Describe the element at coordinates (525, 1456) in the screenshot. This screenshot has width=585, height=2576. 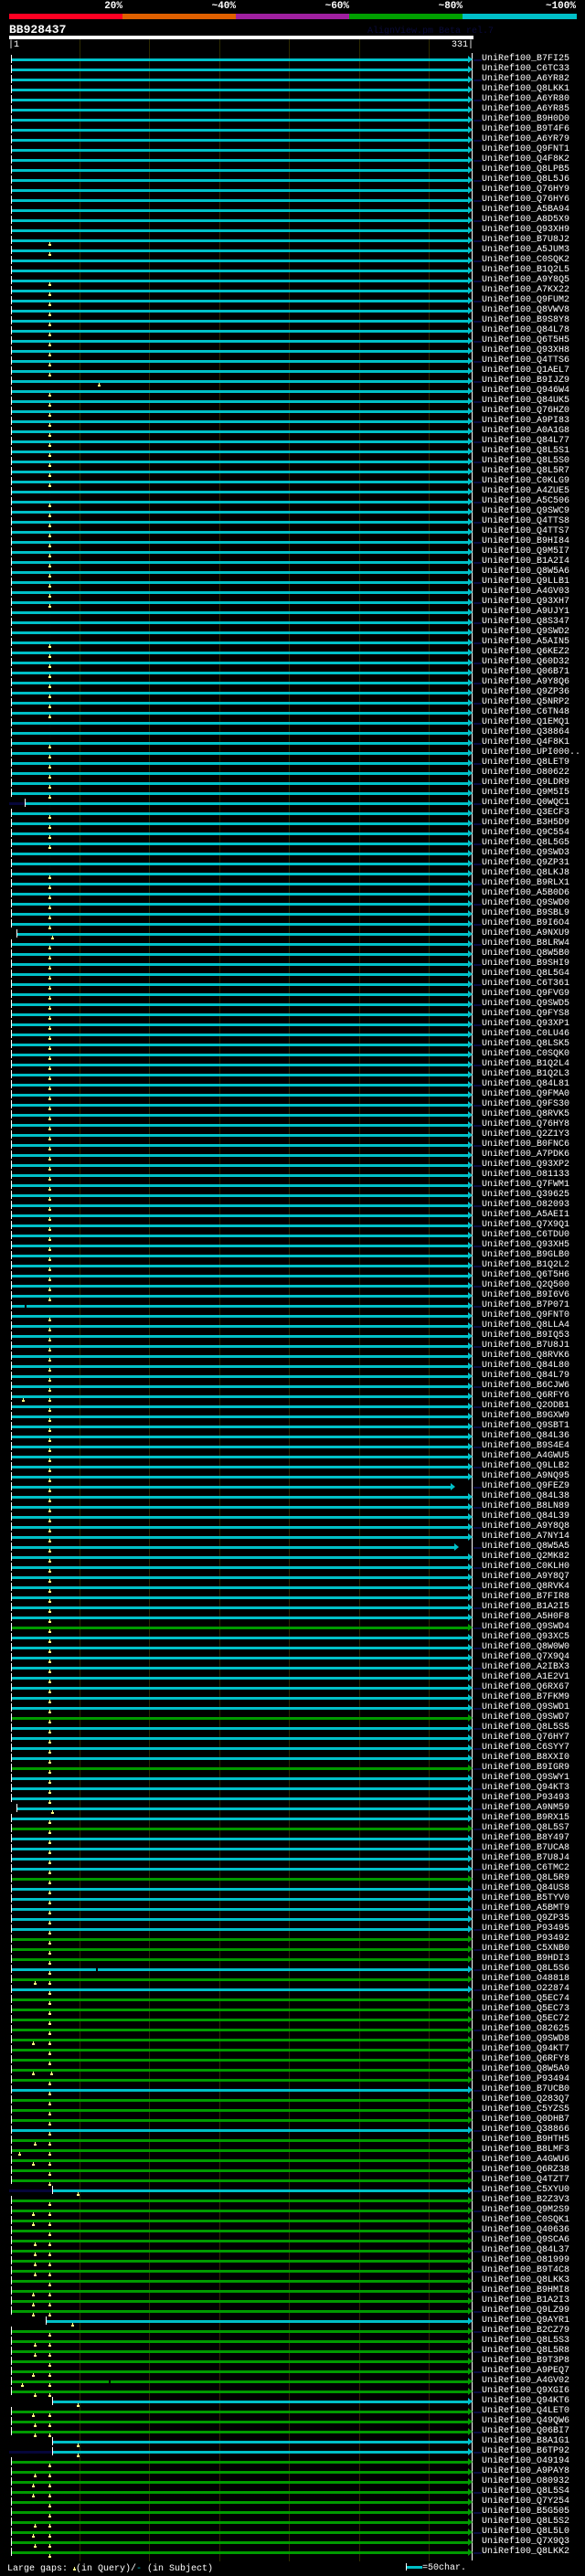
I see `subject-label: UniRef100_A4GWU5` at that location.